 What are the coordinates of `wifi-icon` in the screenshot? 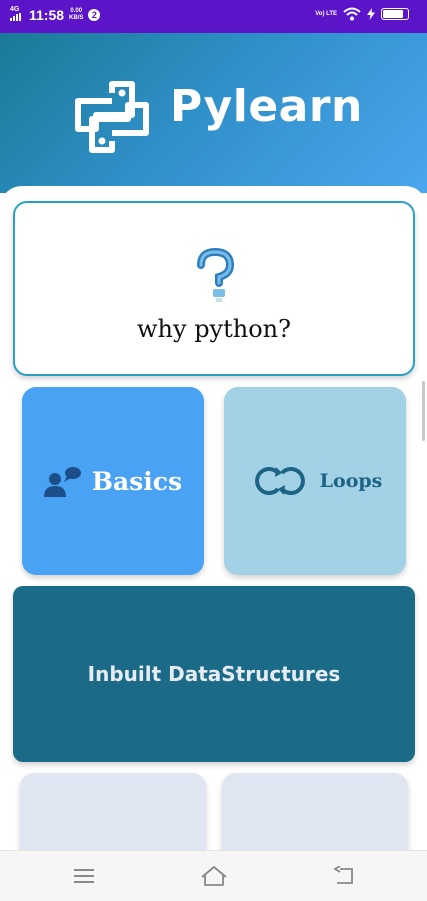 It's located at (352, 14).